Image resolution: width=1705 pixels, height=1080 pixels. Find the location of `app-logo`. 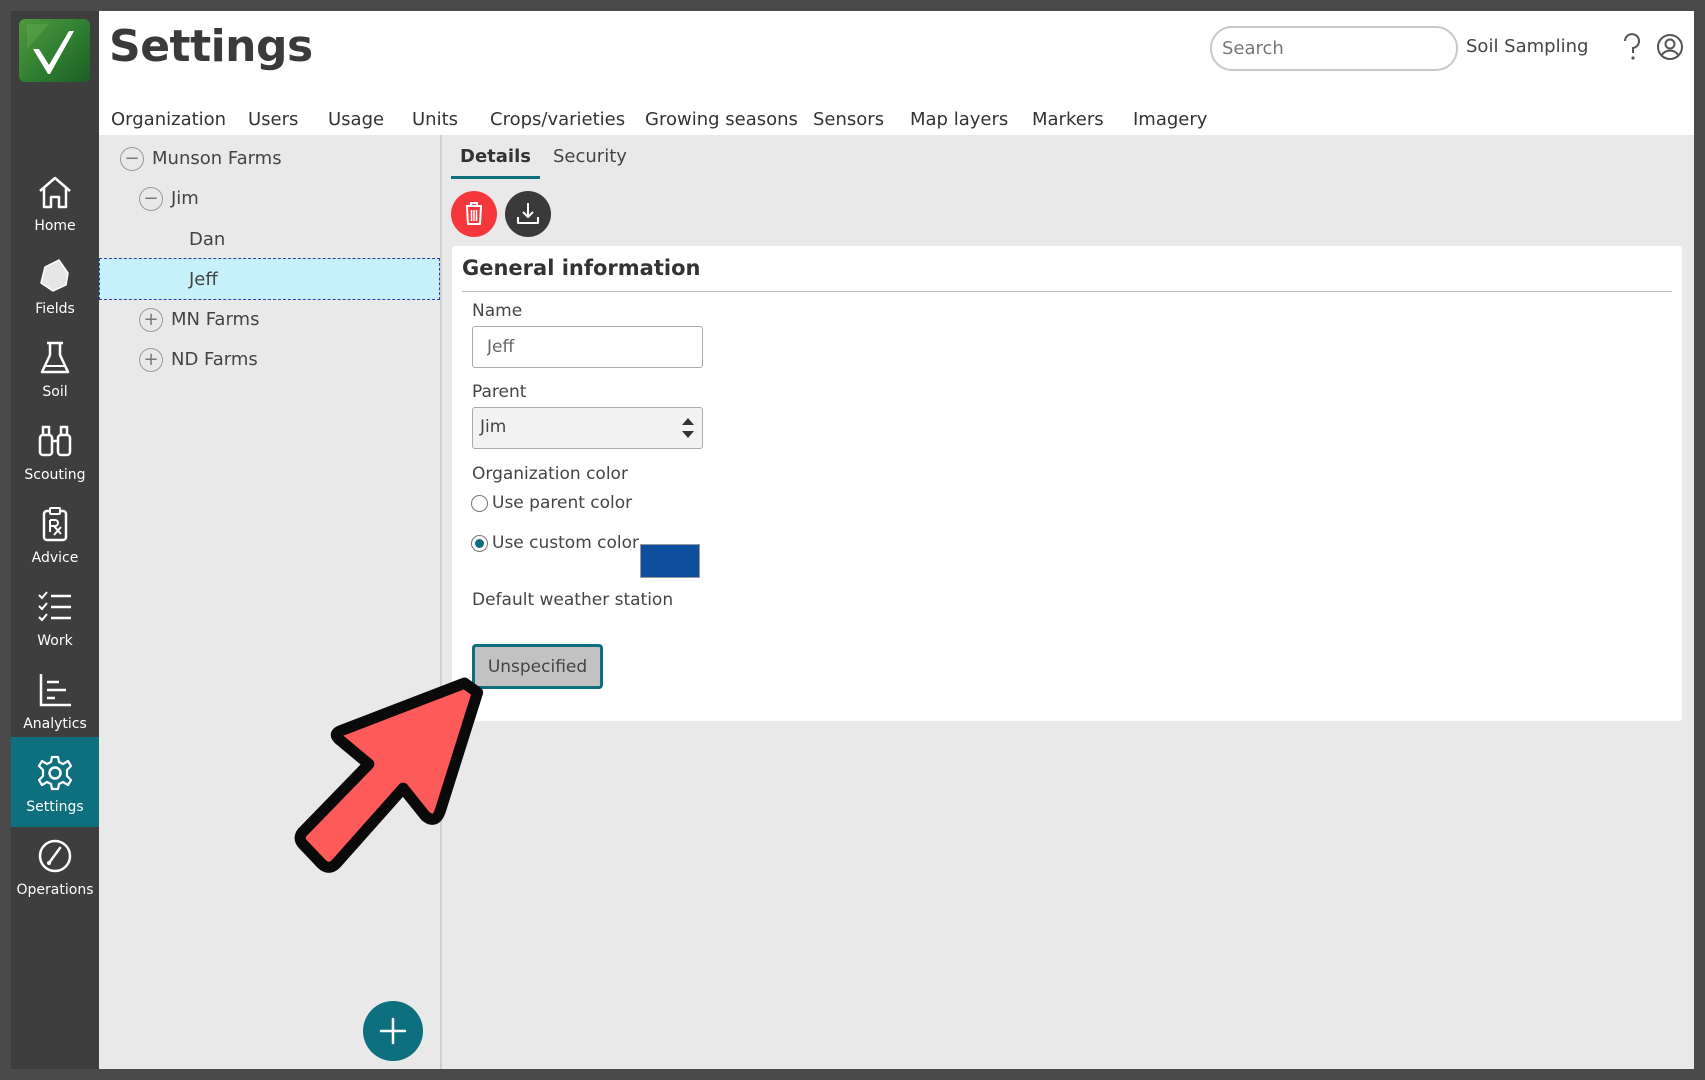

app-logo is located at coordinates (54, 50).